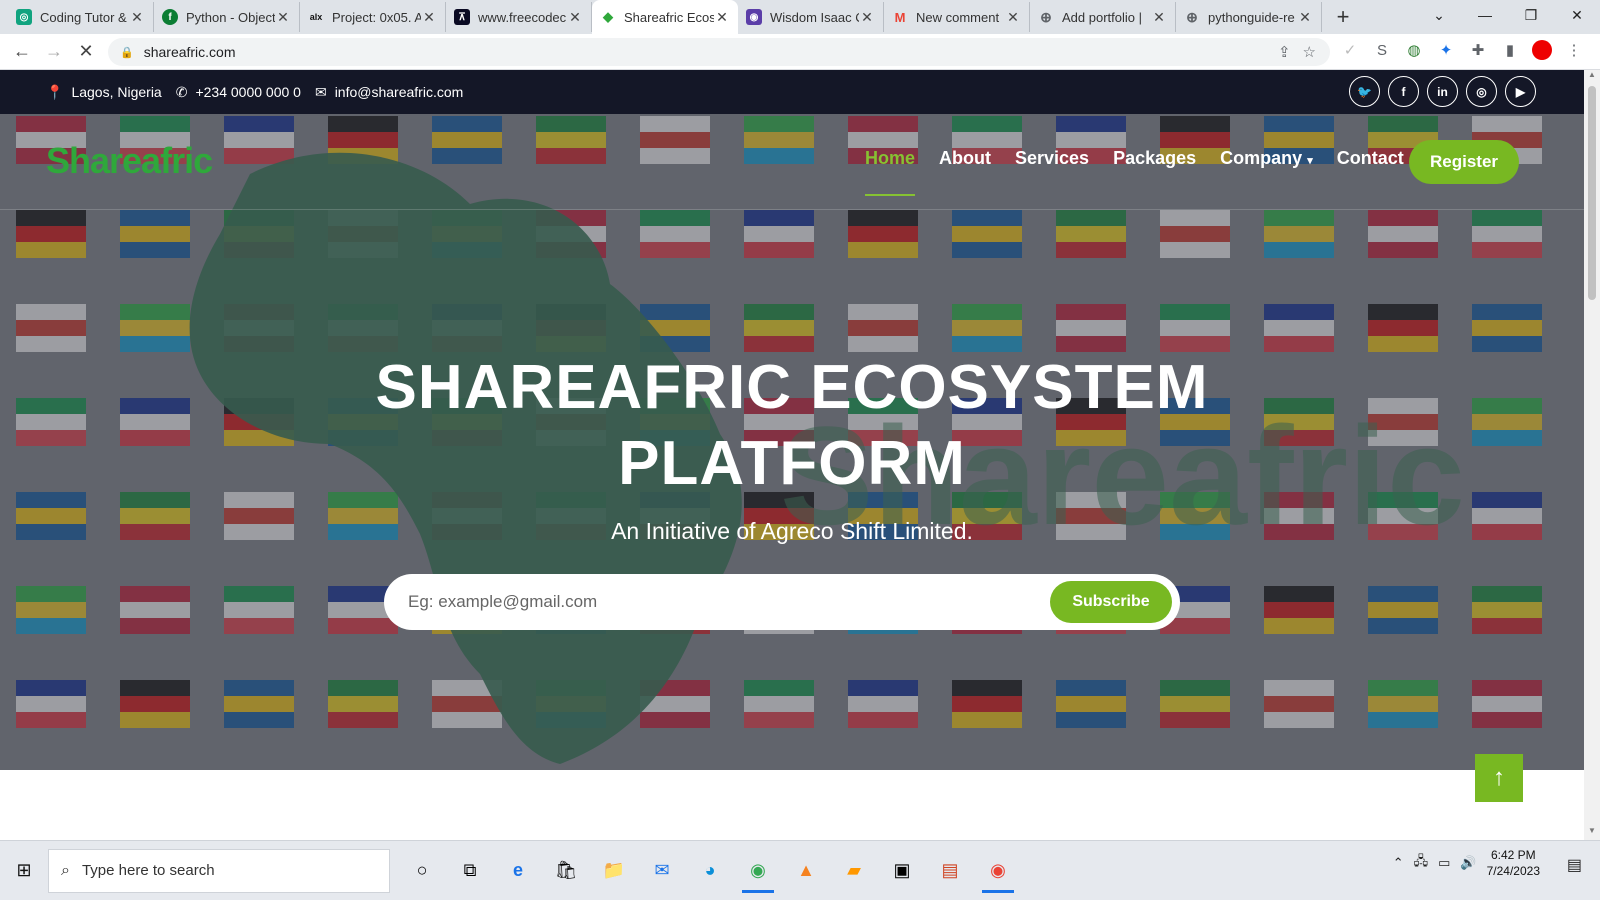 Image resolution: width=1600 pixels, height=900 pixels. Describe the element at coordinates (86, 52) in the screenshot. I see `stop-loading-icon: ✕` at that location.